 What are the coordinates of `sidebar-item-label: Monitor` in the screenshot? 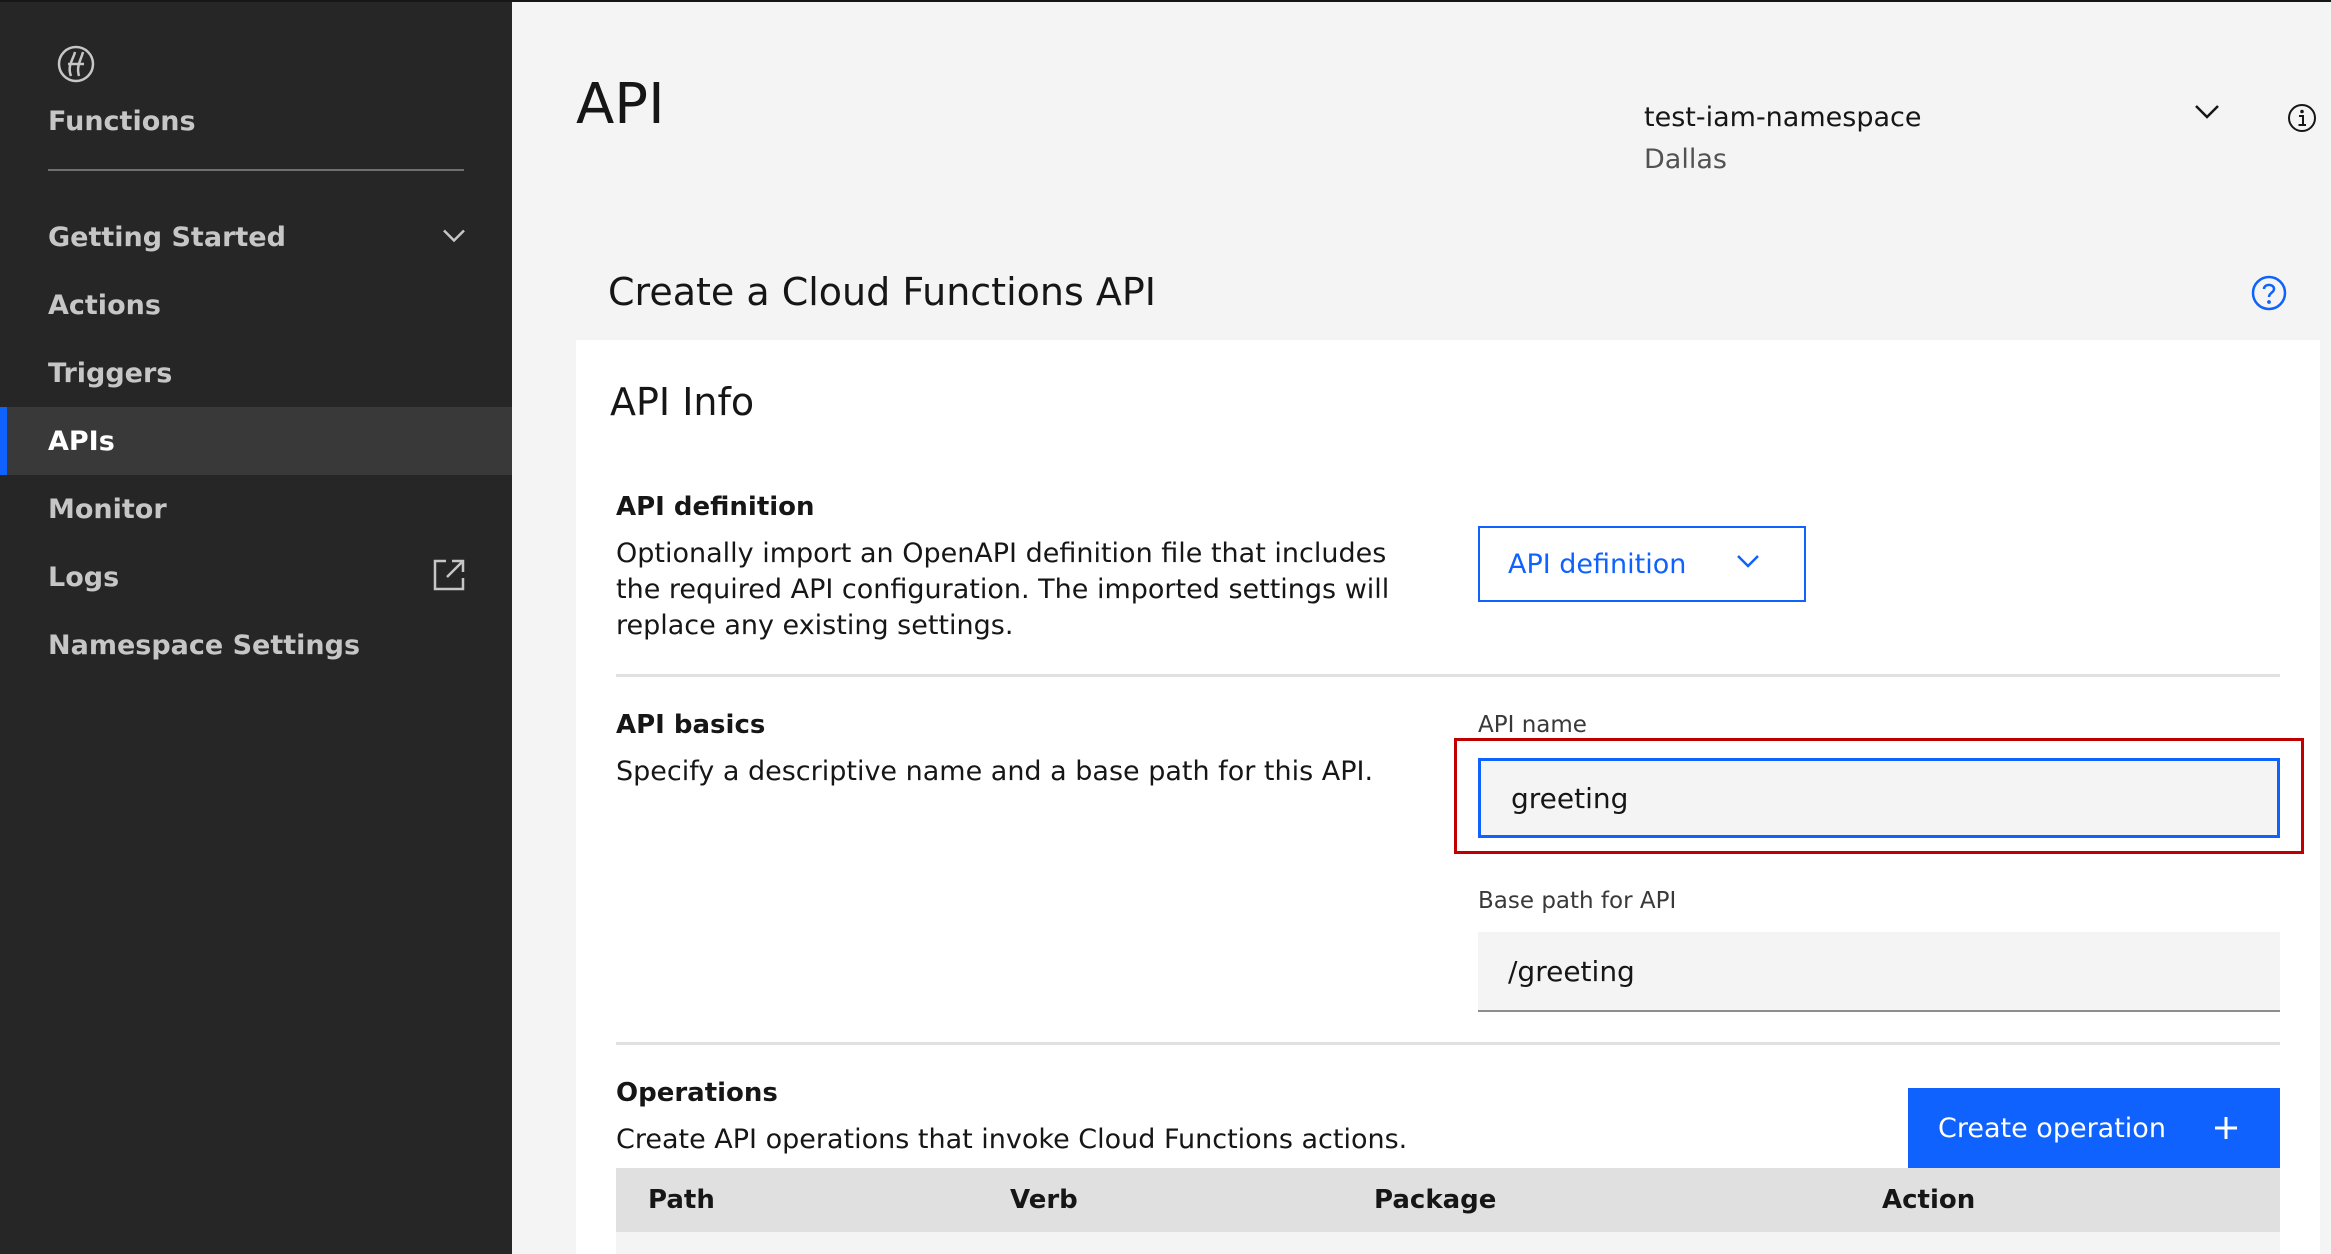 It's located at (107, 509).